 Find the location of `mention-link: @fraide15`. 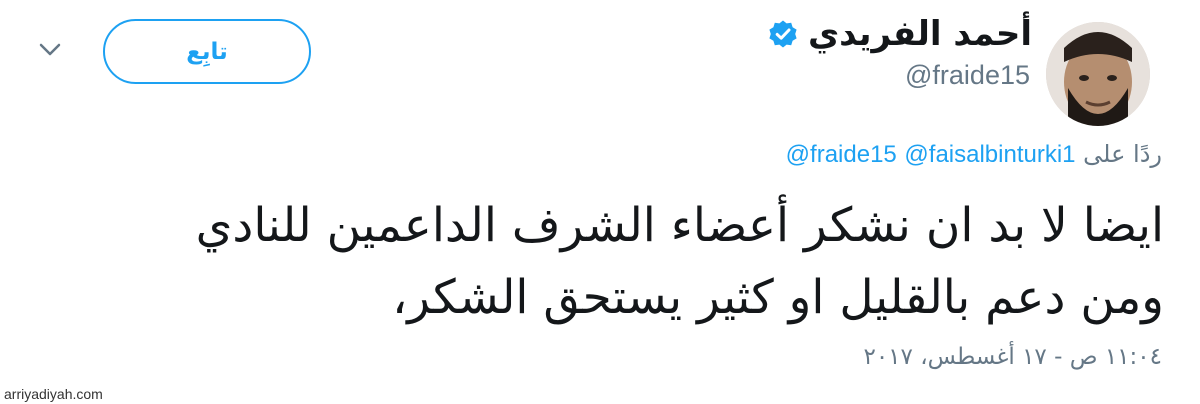

mention-link: @fraide15 is located at coordinates (841, 154).